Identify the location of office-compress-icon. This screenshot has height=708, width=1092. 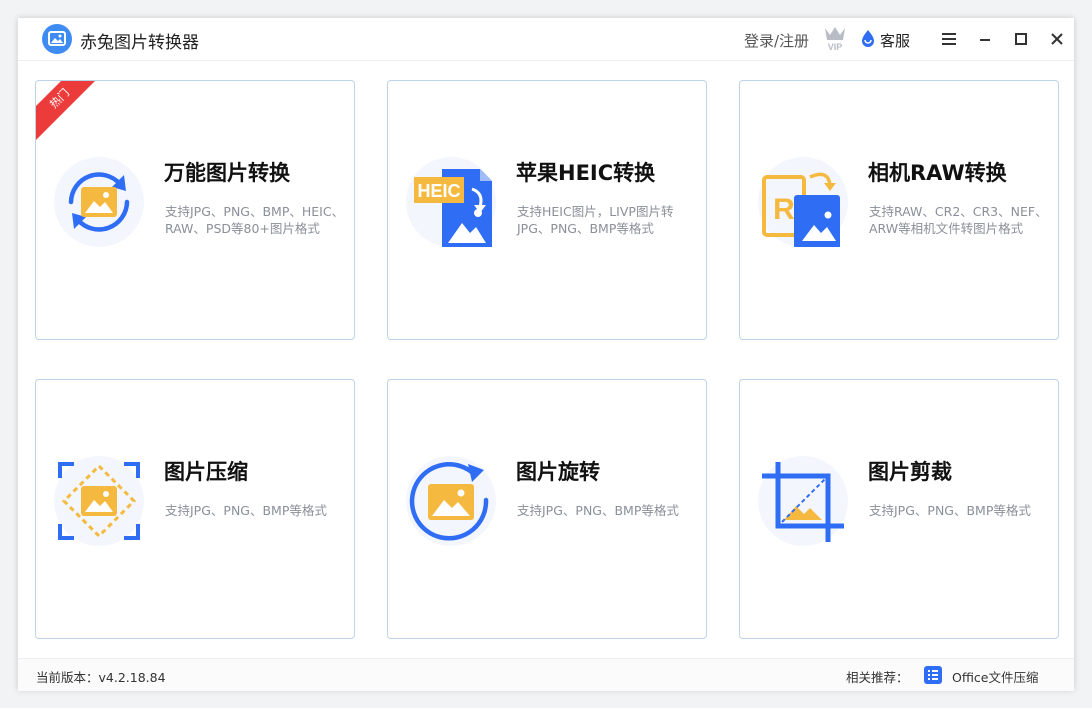
(933, 675).